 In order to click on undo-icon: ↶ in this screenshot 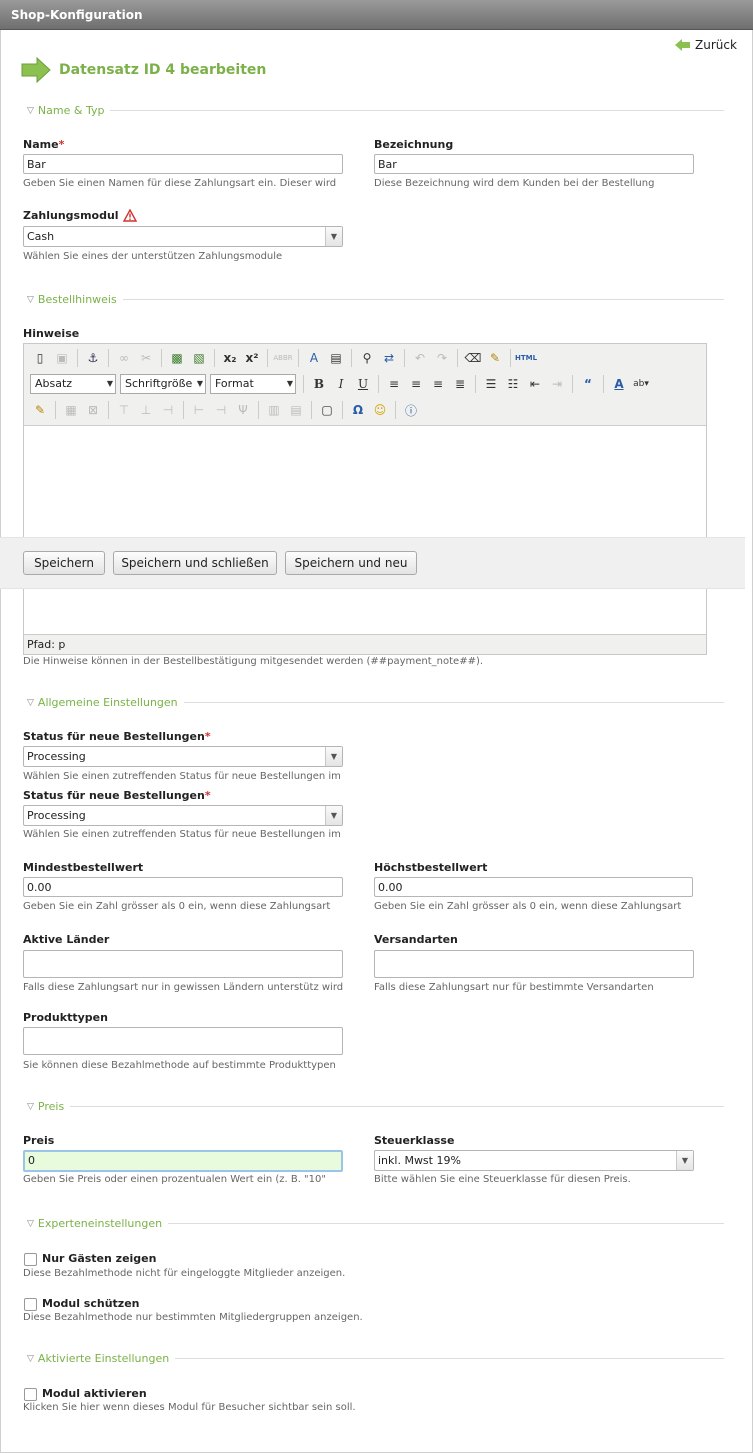, I will do `click(420, 358)`.